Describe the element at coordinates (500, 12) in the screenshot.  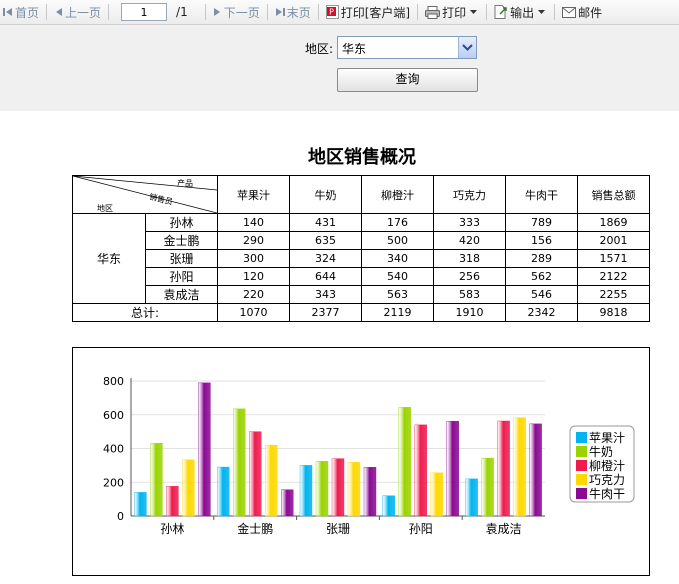
I see `export-icon` at that location.